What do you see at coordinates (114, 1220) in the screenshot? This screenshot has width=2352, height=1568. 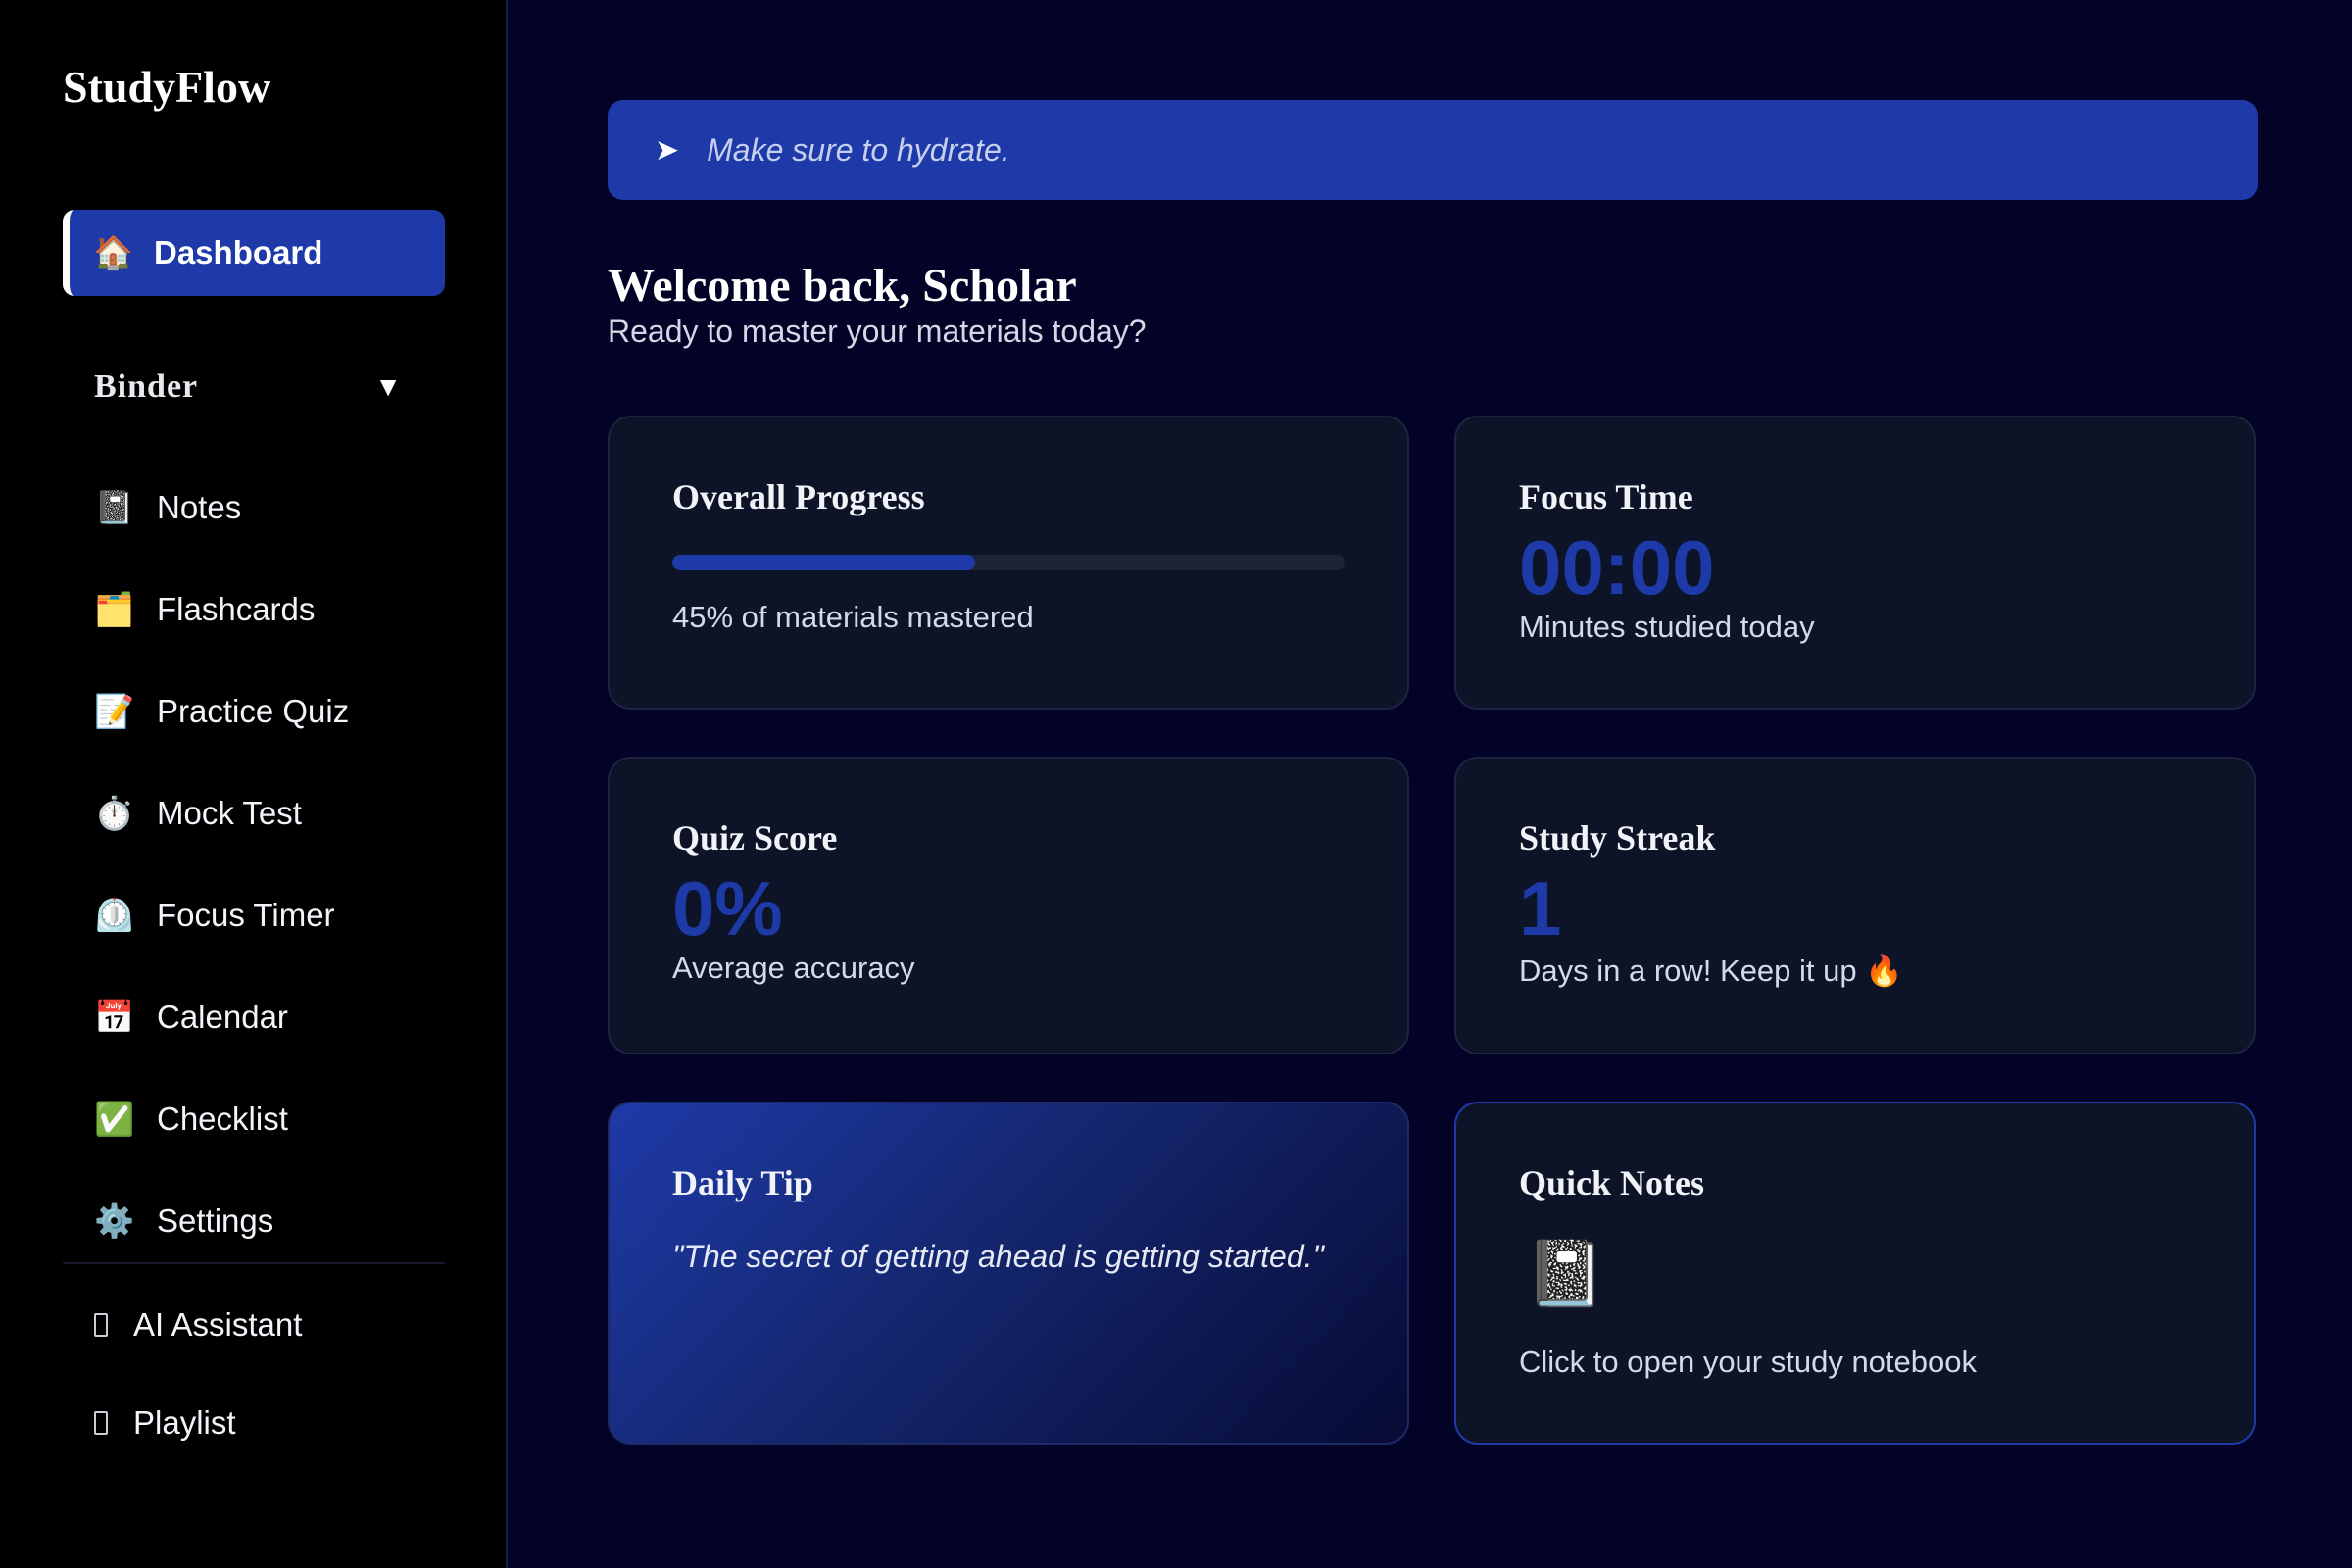 I see `gear-icon: ⚙️` at bounding box center [114, 1220].